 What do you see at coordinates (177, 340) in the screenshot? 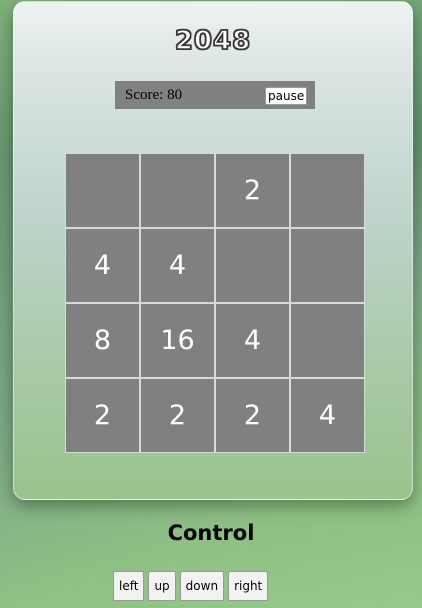
I see `tile: 16` at bounding box center [177, 340].